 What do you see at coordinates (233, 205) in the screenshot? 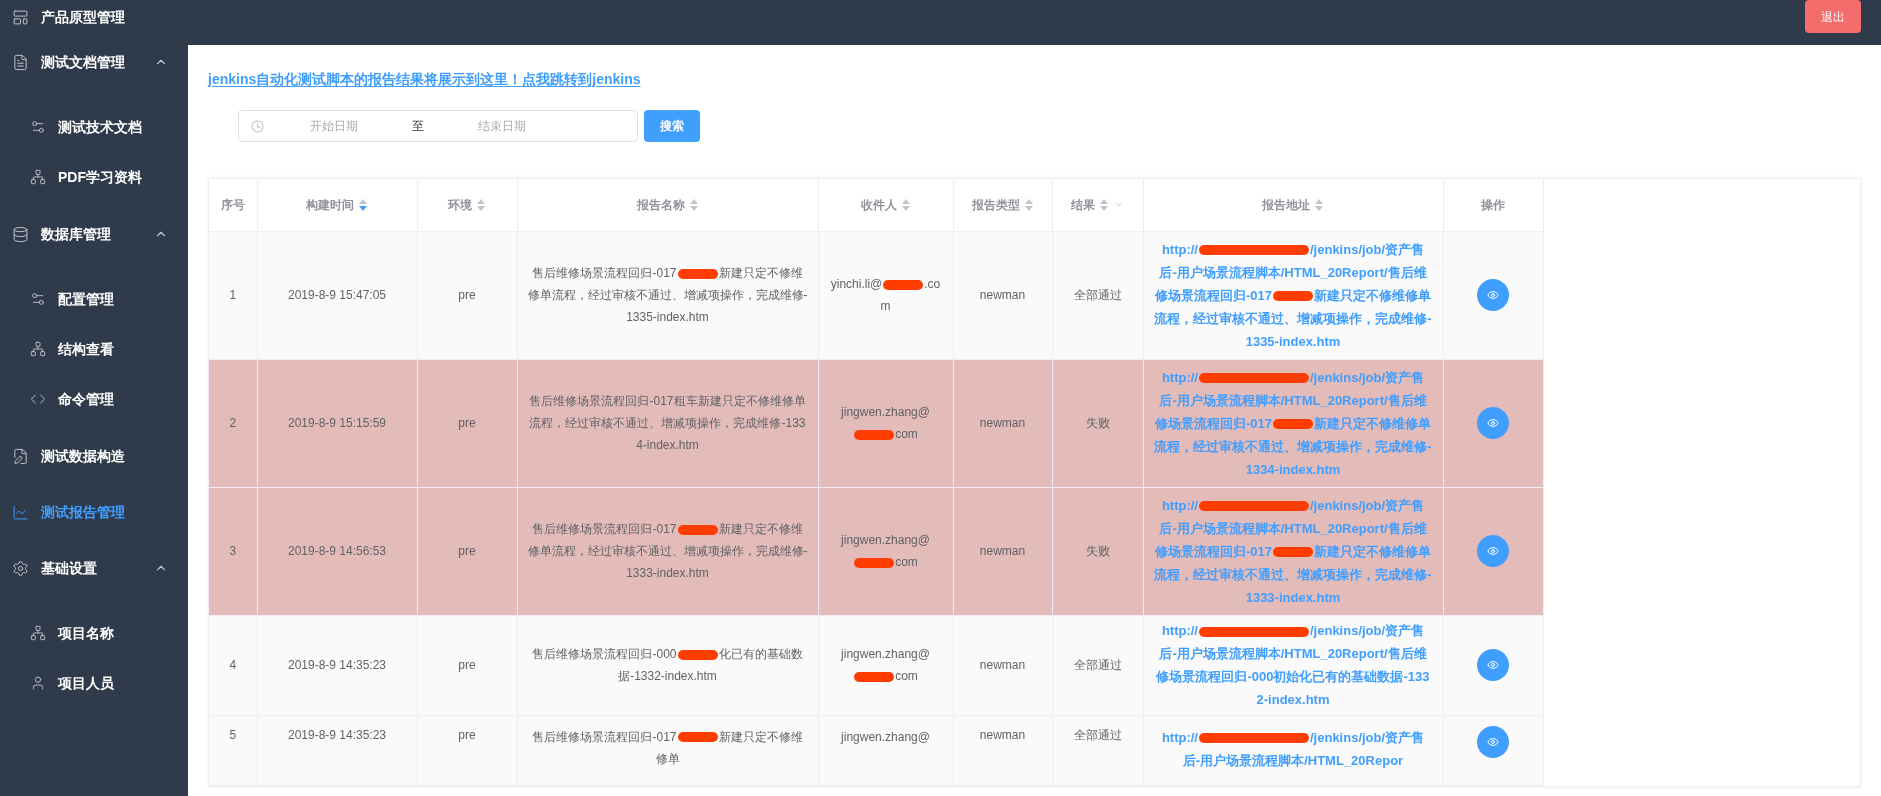
I see `column-header: 序号` at bounding box center [233, 205].